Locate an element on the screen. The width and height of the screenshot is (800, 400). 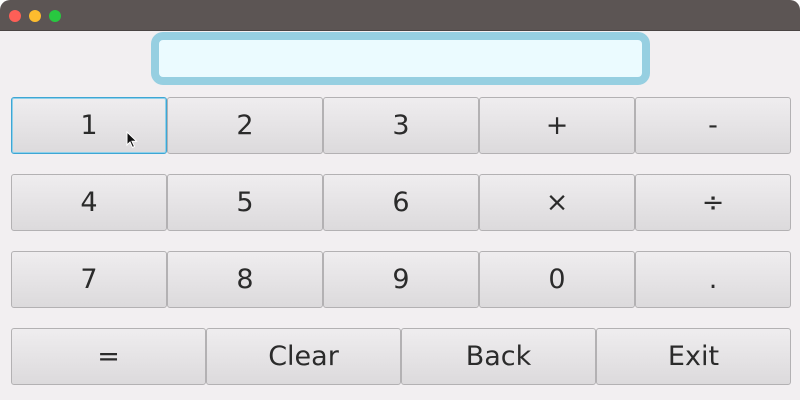
clear-button: Clear is located at coordinates (303, 356).